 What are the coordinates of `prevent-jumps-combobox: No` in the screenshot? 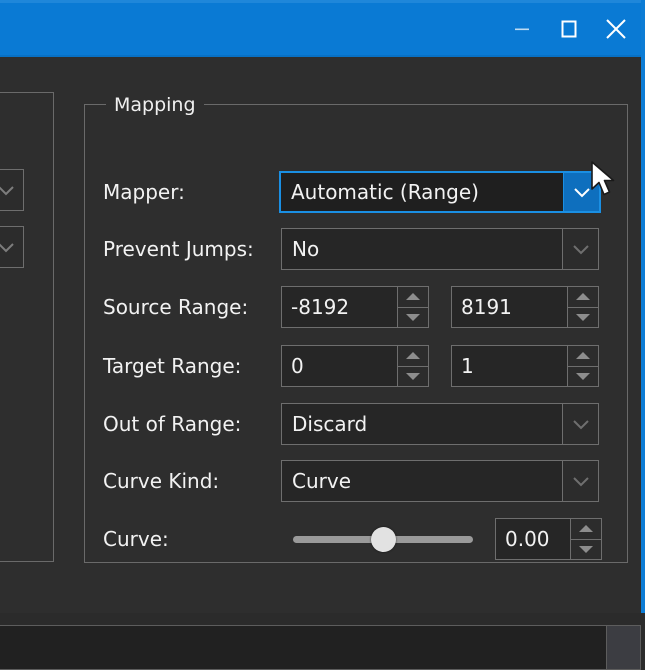 It's located at (440, 249).